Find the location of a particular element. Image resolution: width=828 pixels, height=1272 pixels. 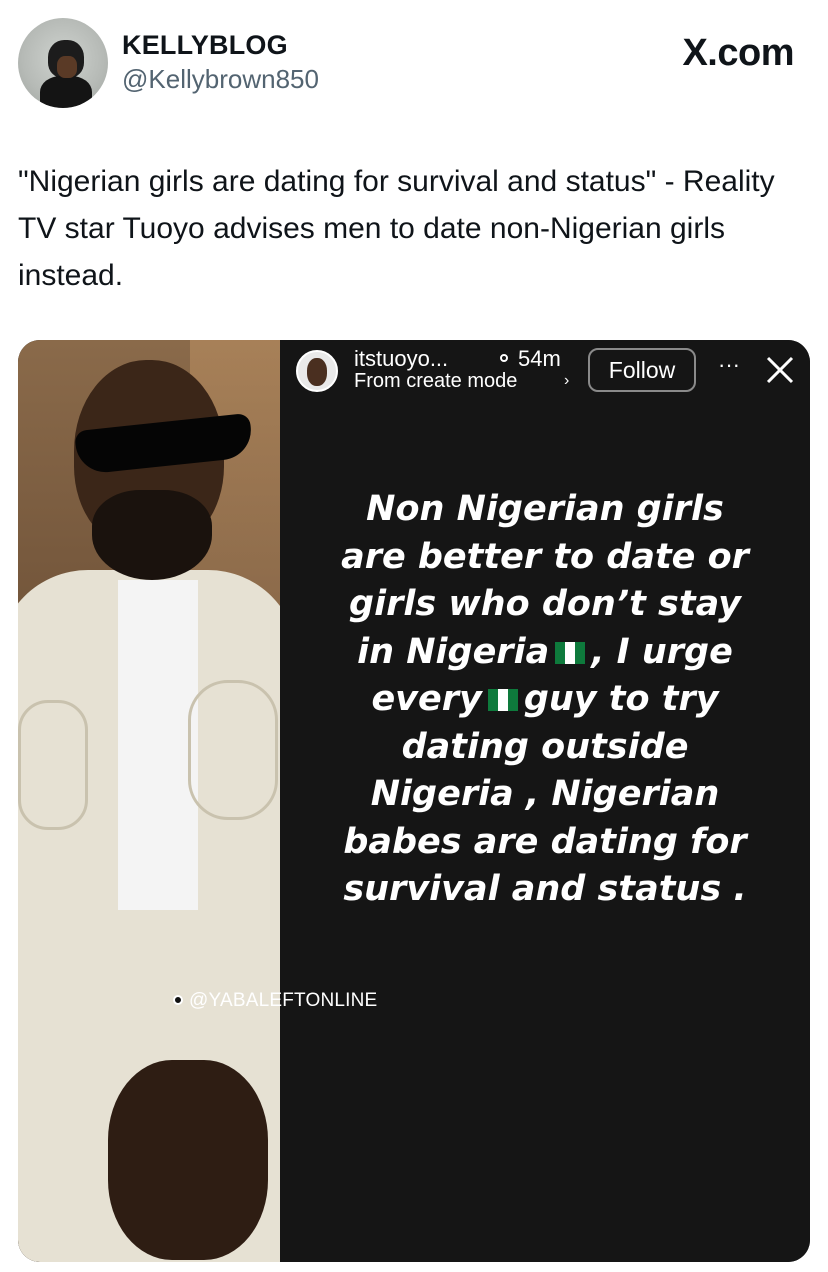

chevron-right-icon: › is located at coordinates (567, 380).